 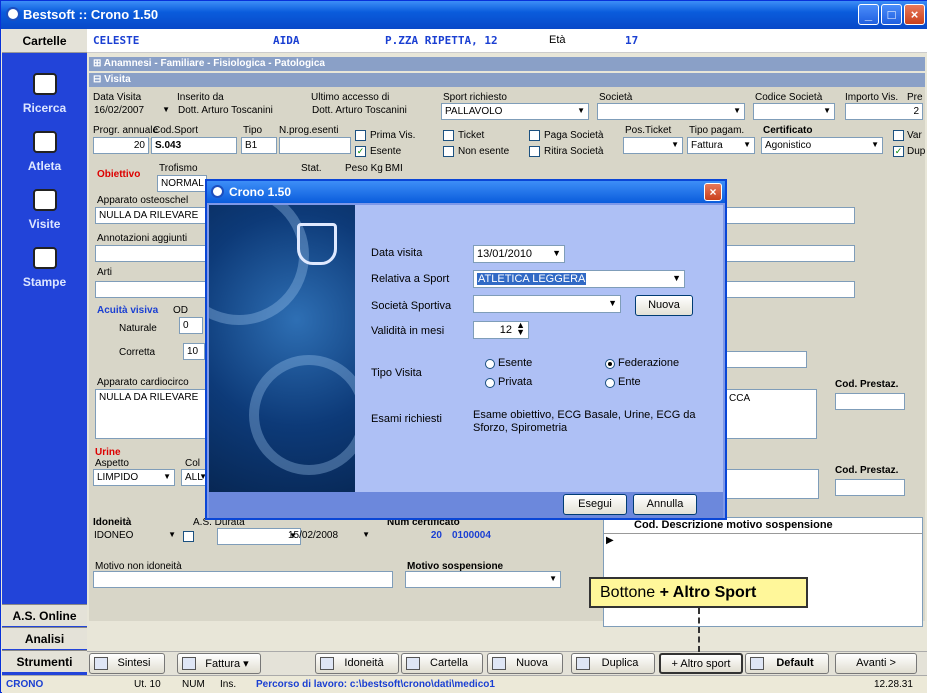 What do you see at coordinates (44, 142) in the screenshot?
I see `person-icon` at bounding box center [44, 142].